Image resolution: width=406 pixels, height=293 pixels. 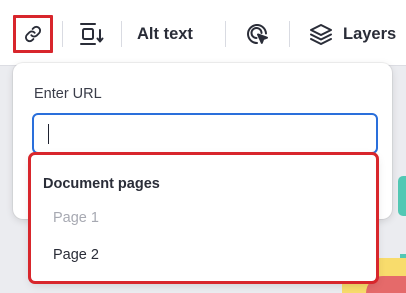 I want to click on link-icon, so click(x=33, y=34).